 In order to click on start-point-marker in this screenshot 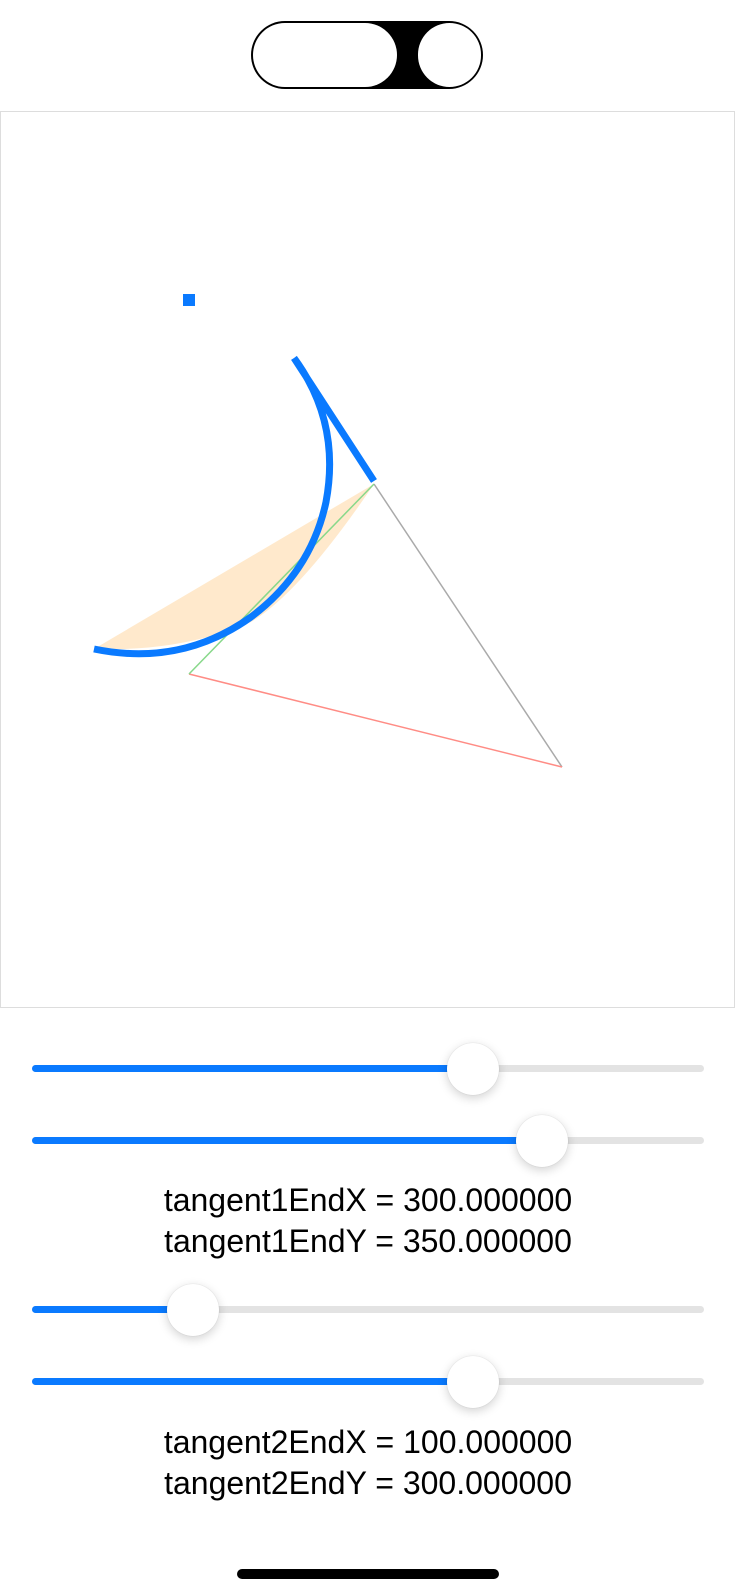, I will do `click(189, 300)`.